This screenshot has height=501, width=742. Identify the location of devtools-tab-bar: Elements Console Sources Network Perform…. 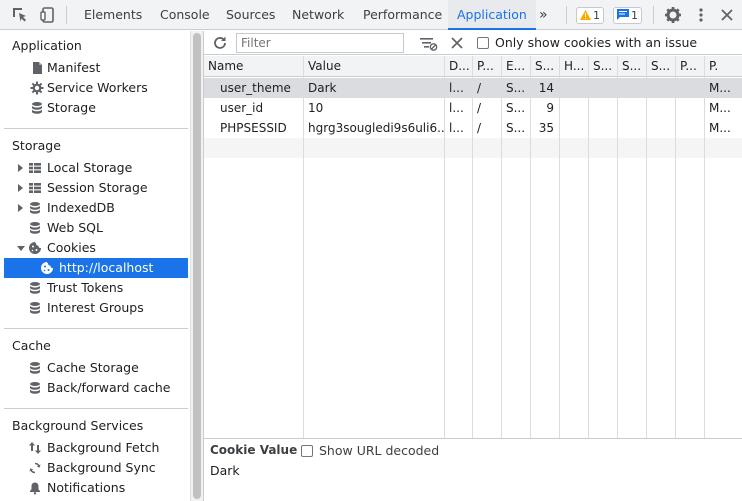
(371, 15).